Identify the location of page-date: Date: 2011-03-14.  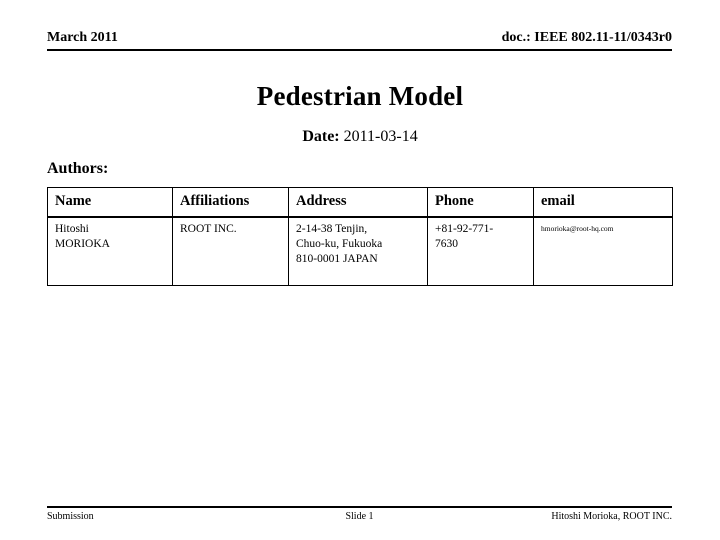
(360, 137).